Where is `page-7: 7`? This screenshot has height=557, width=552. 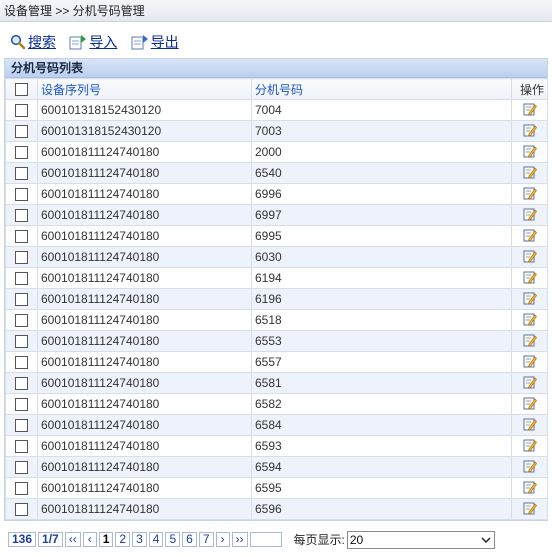 page-7: 7 is located at coordinates (206, 539).